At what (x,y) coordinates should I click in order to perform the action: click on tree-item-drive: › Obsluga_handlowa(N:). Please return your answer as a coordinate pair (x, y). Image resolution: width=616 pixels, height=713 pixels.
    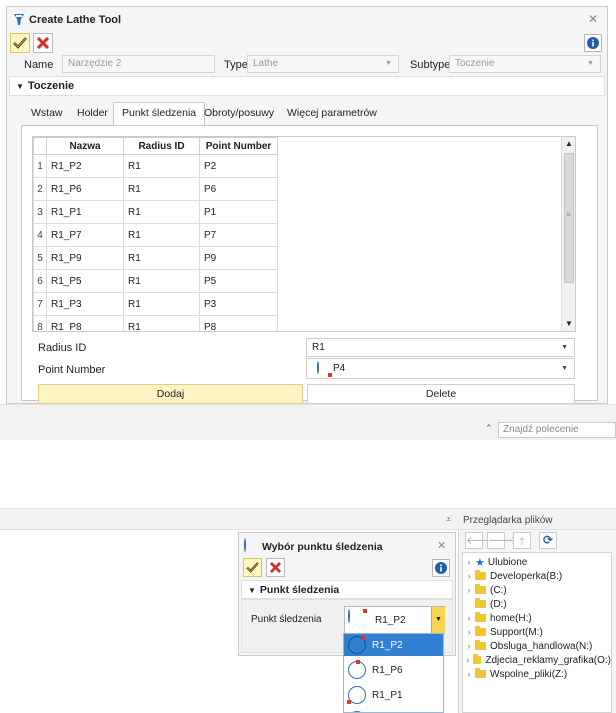
    Looking at the image, I should click on (537, 646).